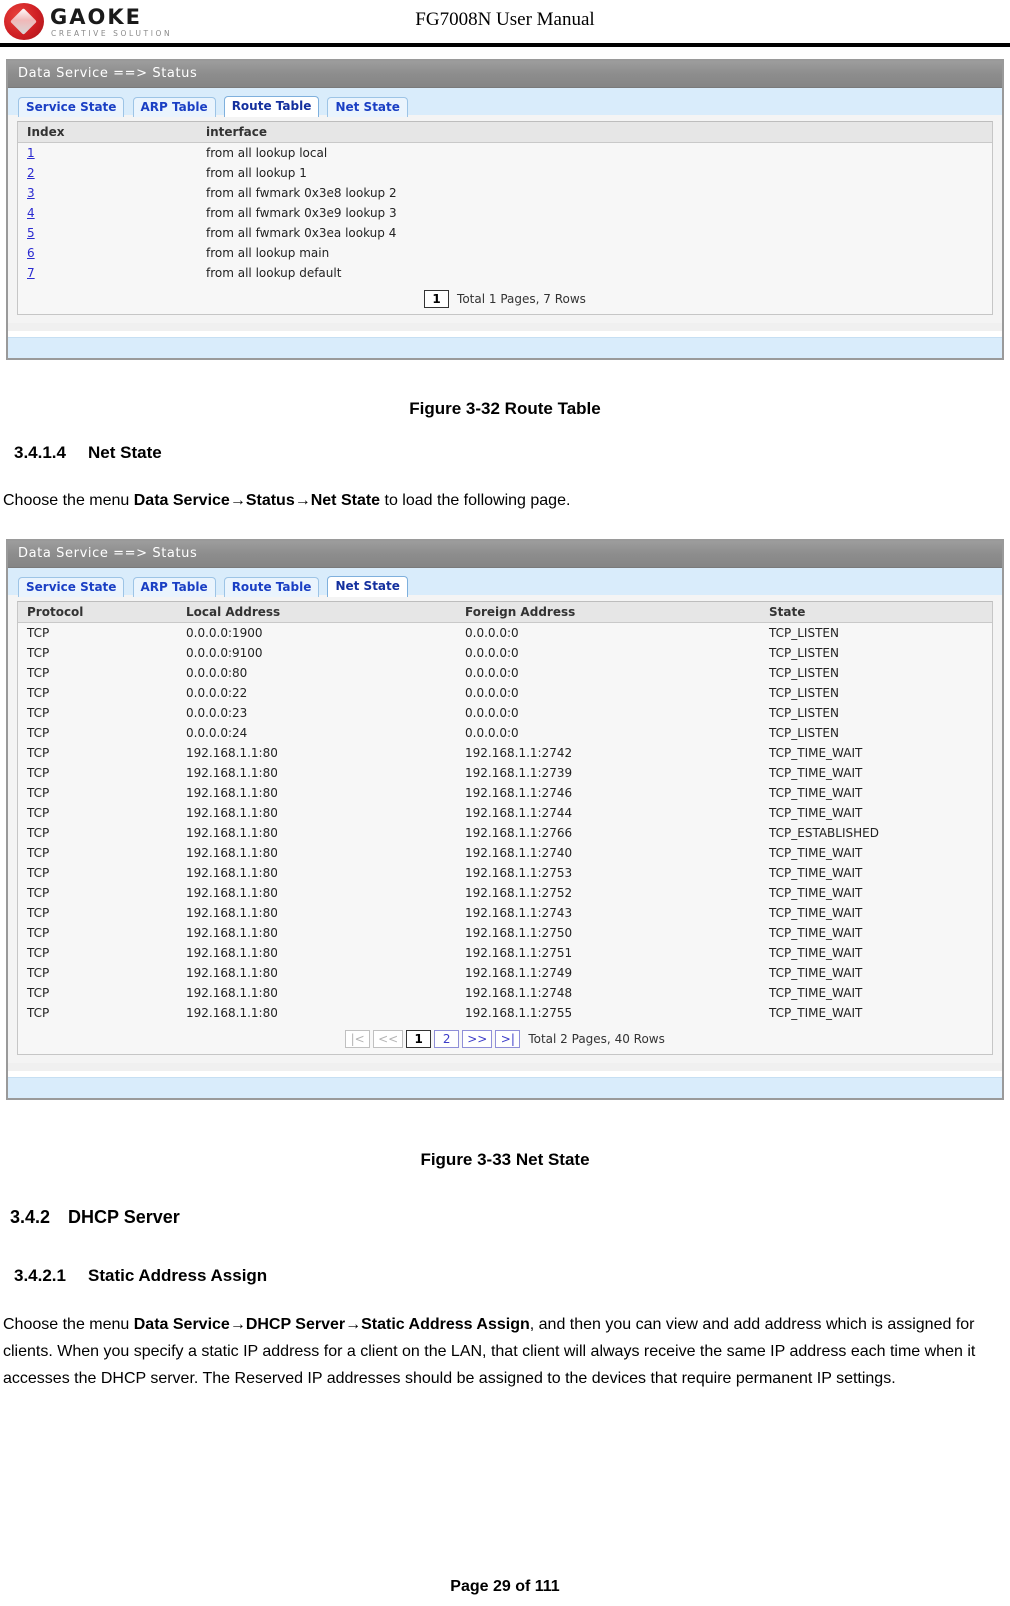 This screenshot has height=1606, width=1010. What do you see at coordinates (316, 733) in the screenshot?
I see `row-local-address-cell: 0.0.0.0:24` at bounding box center [316, 733].